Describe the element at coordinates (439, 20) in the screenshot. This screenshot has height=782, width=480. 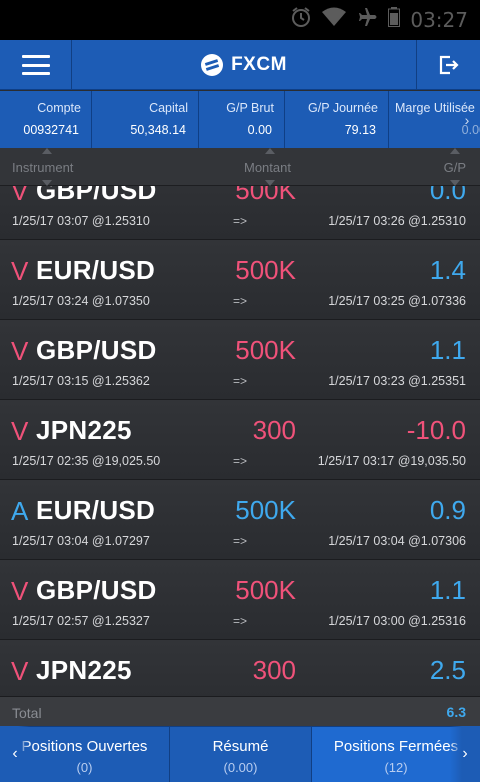
I see `clock: 03:27` at that location.